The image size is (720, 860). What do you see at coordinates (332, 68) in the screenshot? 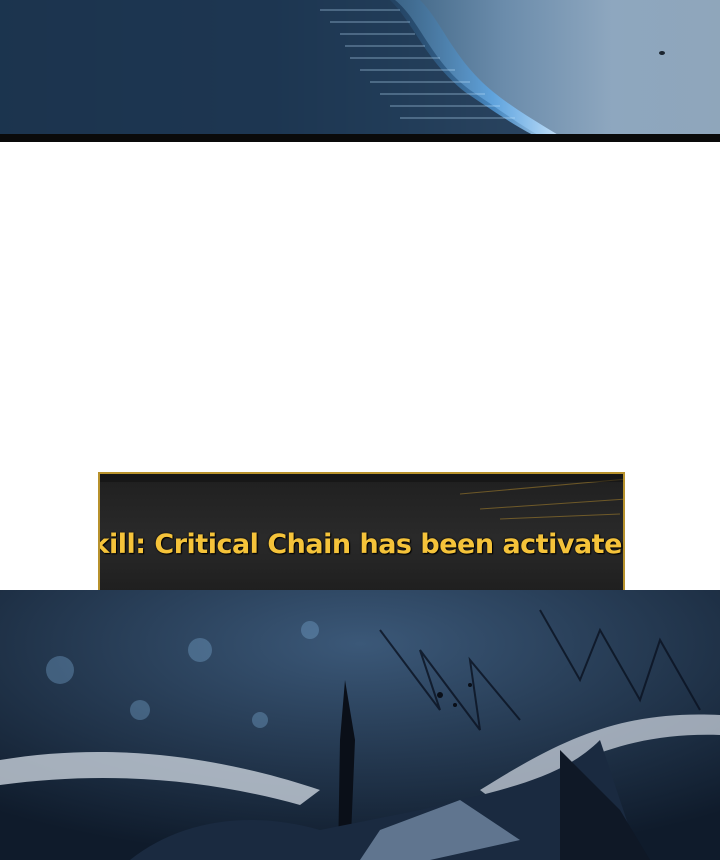
I see `energy-streak-illustration` at bounding box center [332, 68].